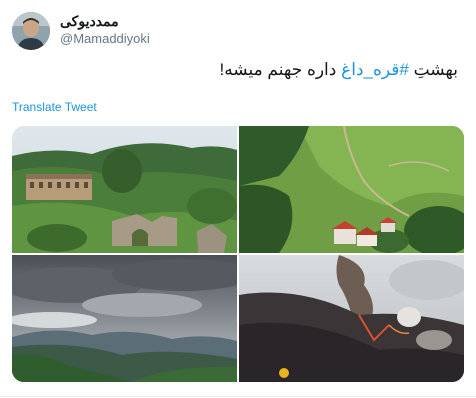 The image size is (476, 398). I want to click on divider, so click(238, 396).